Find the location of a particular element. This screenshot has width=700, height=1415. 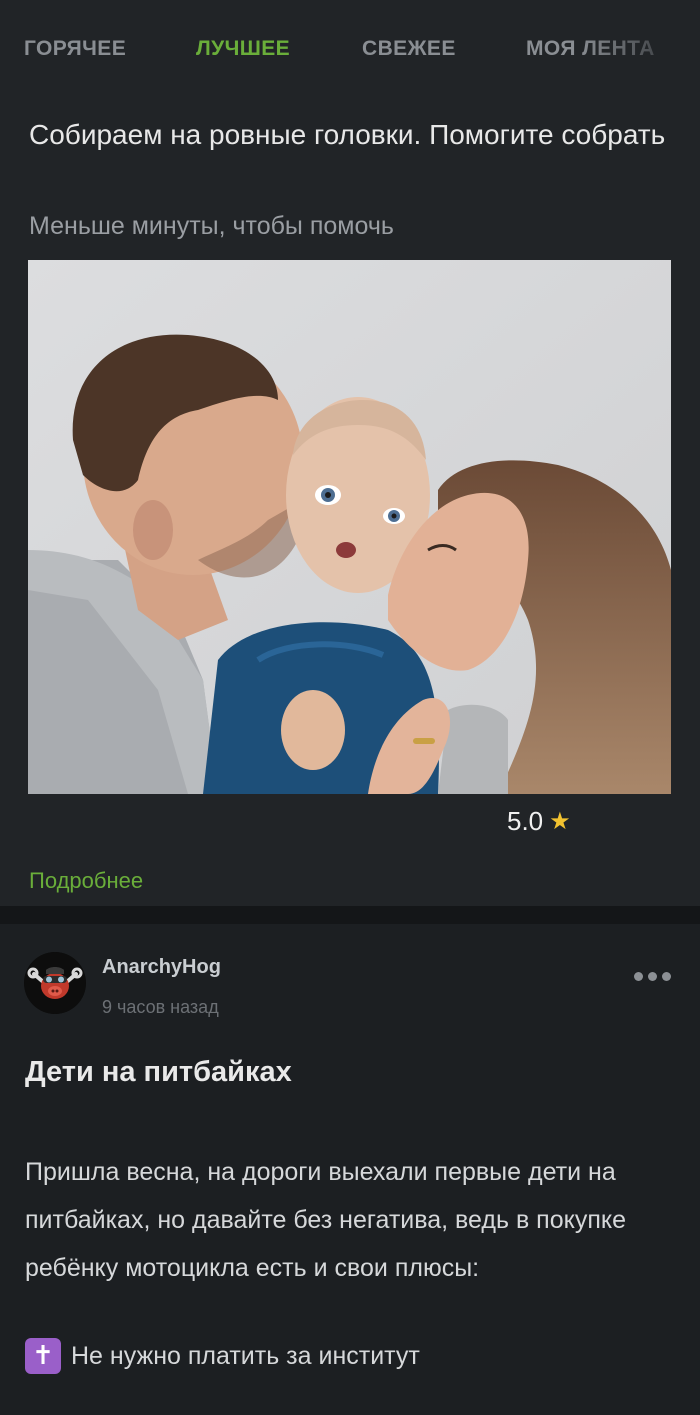

tab-my-feed: МОЯ ЛЕНТА is located at coordinates (613, 49).